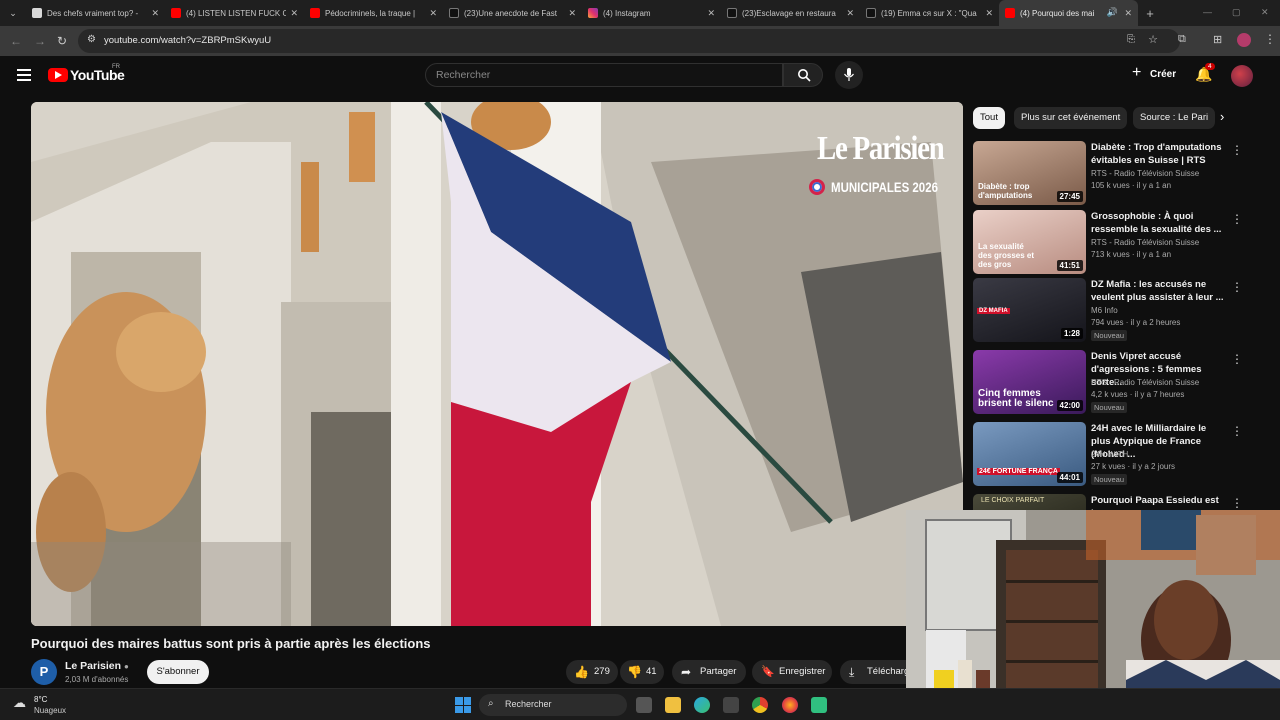 This screenshot has width=1280, height=720. What do you see at coordinates (592, 672) in the screenshot?
I see `like-button: 👍 279` at bounding box center [592, 672].